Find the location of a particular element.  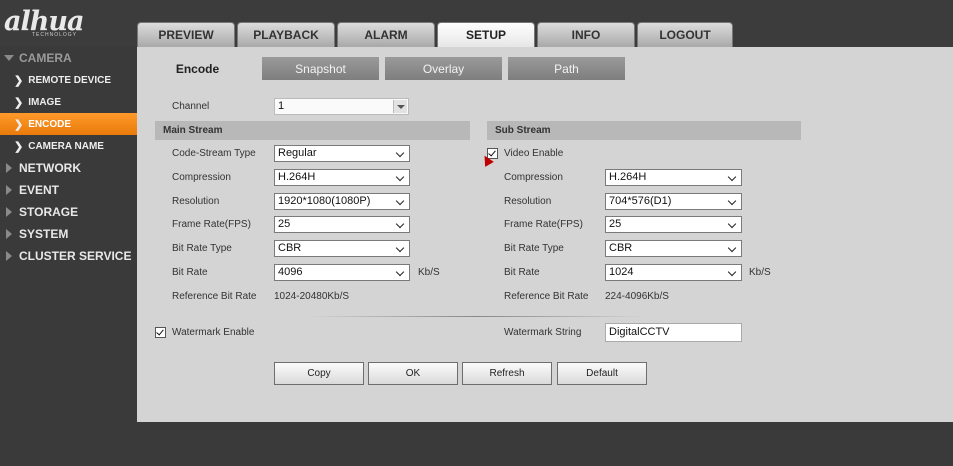

tab-playback: PLAYBACK is located at coordinates (286, 34).